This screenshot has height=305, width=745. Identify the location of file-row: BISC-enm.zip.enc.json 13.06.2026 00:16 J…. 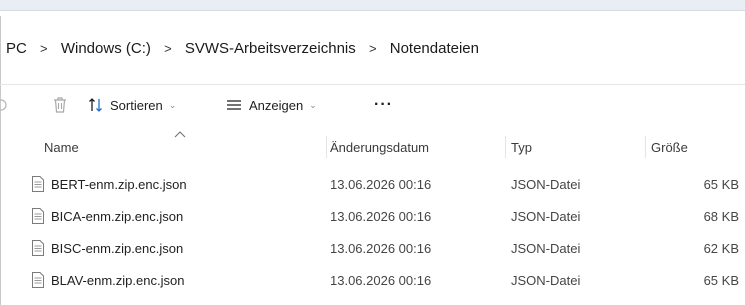
(372, 248).